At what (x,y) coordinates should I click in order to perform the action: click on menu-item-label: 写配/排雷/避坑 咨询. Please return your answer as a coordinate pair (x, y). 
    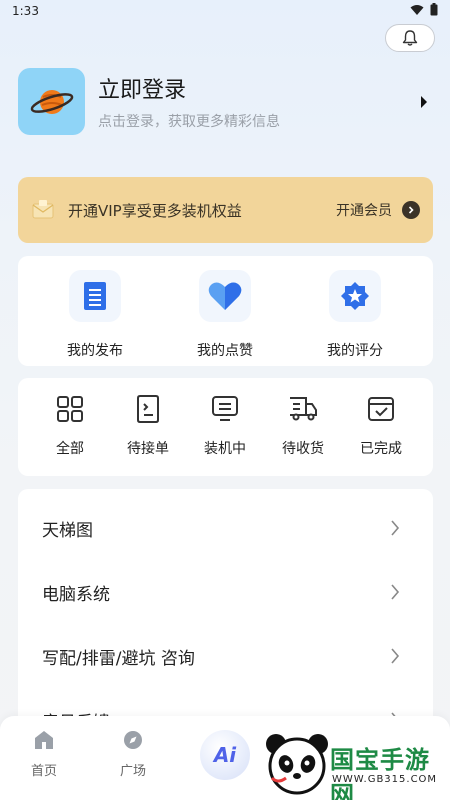
    Looking at the image, I should click on (118, 659).